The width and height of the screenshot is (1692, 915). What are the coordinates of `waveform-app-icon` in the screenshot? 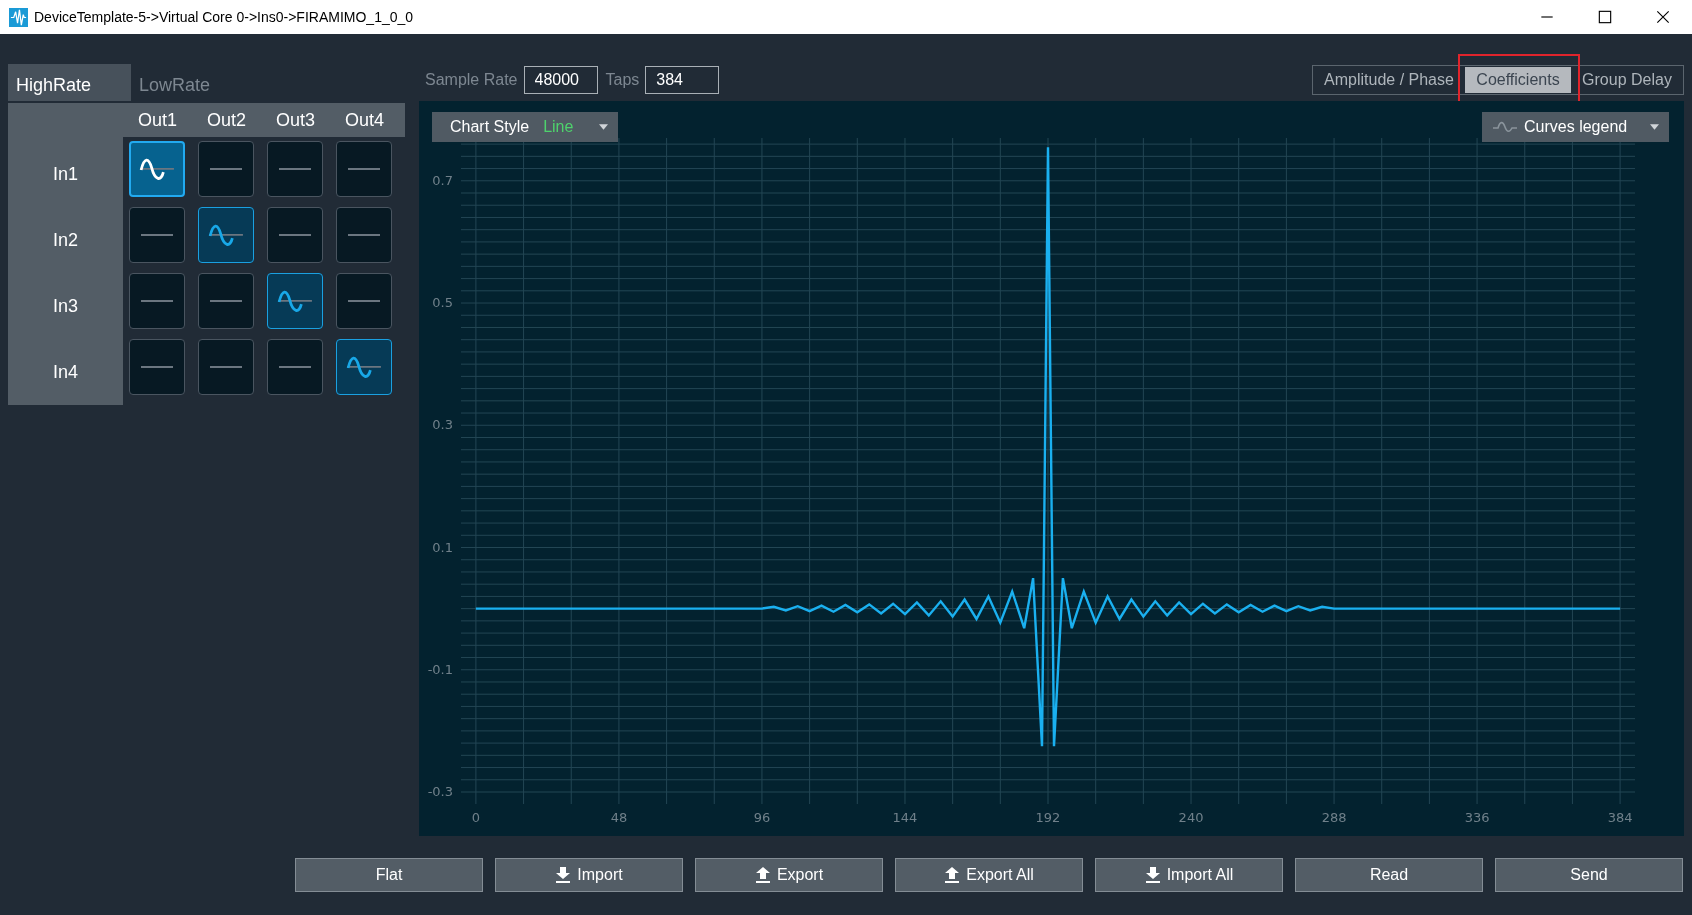 It's located at (18, 17).